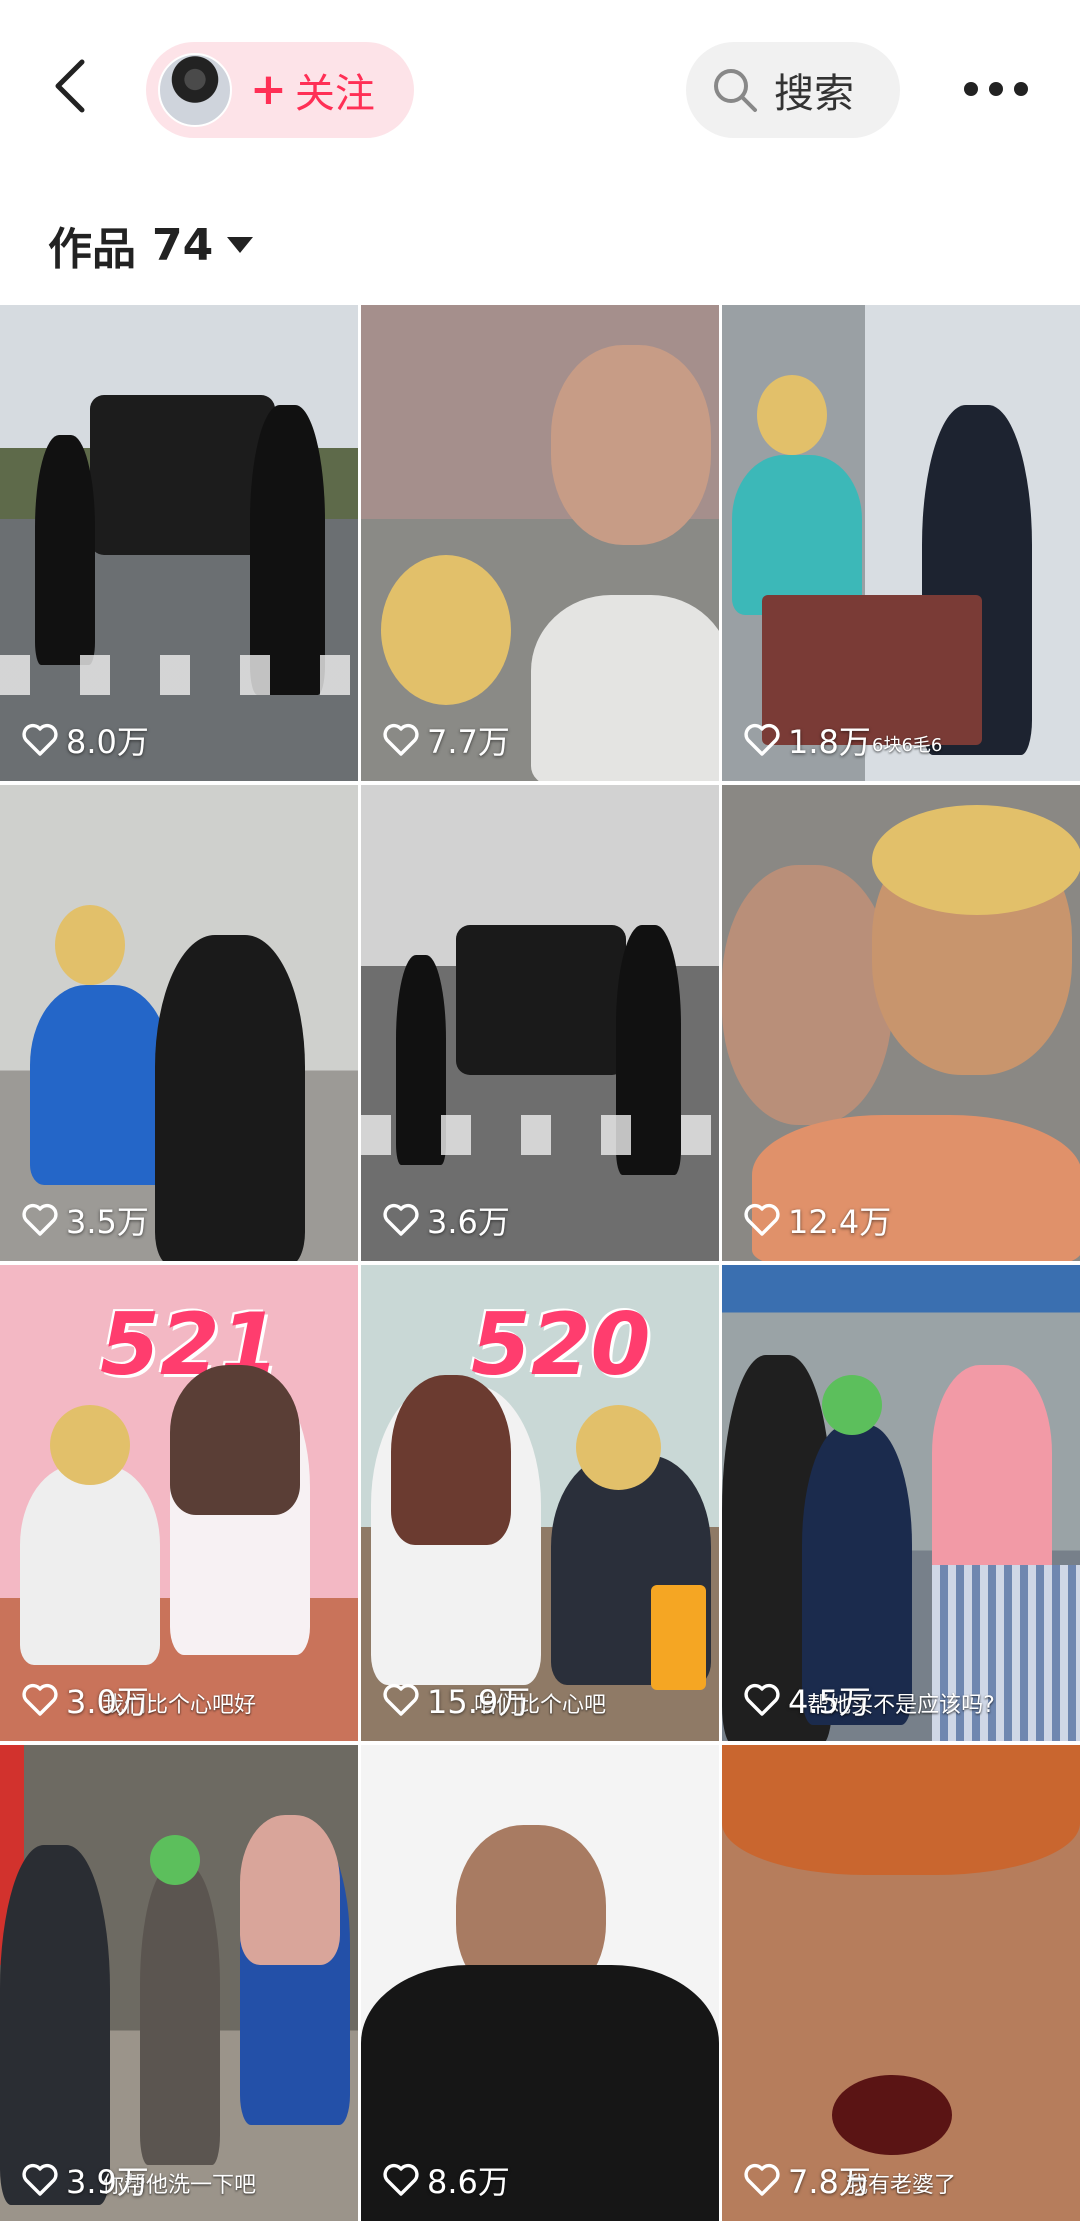  What do you see at coordinates (829, 1702) in the screenshot?
I see `like-count-text: 4.5万` at bounding box center [829, 1702].